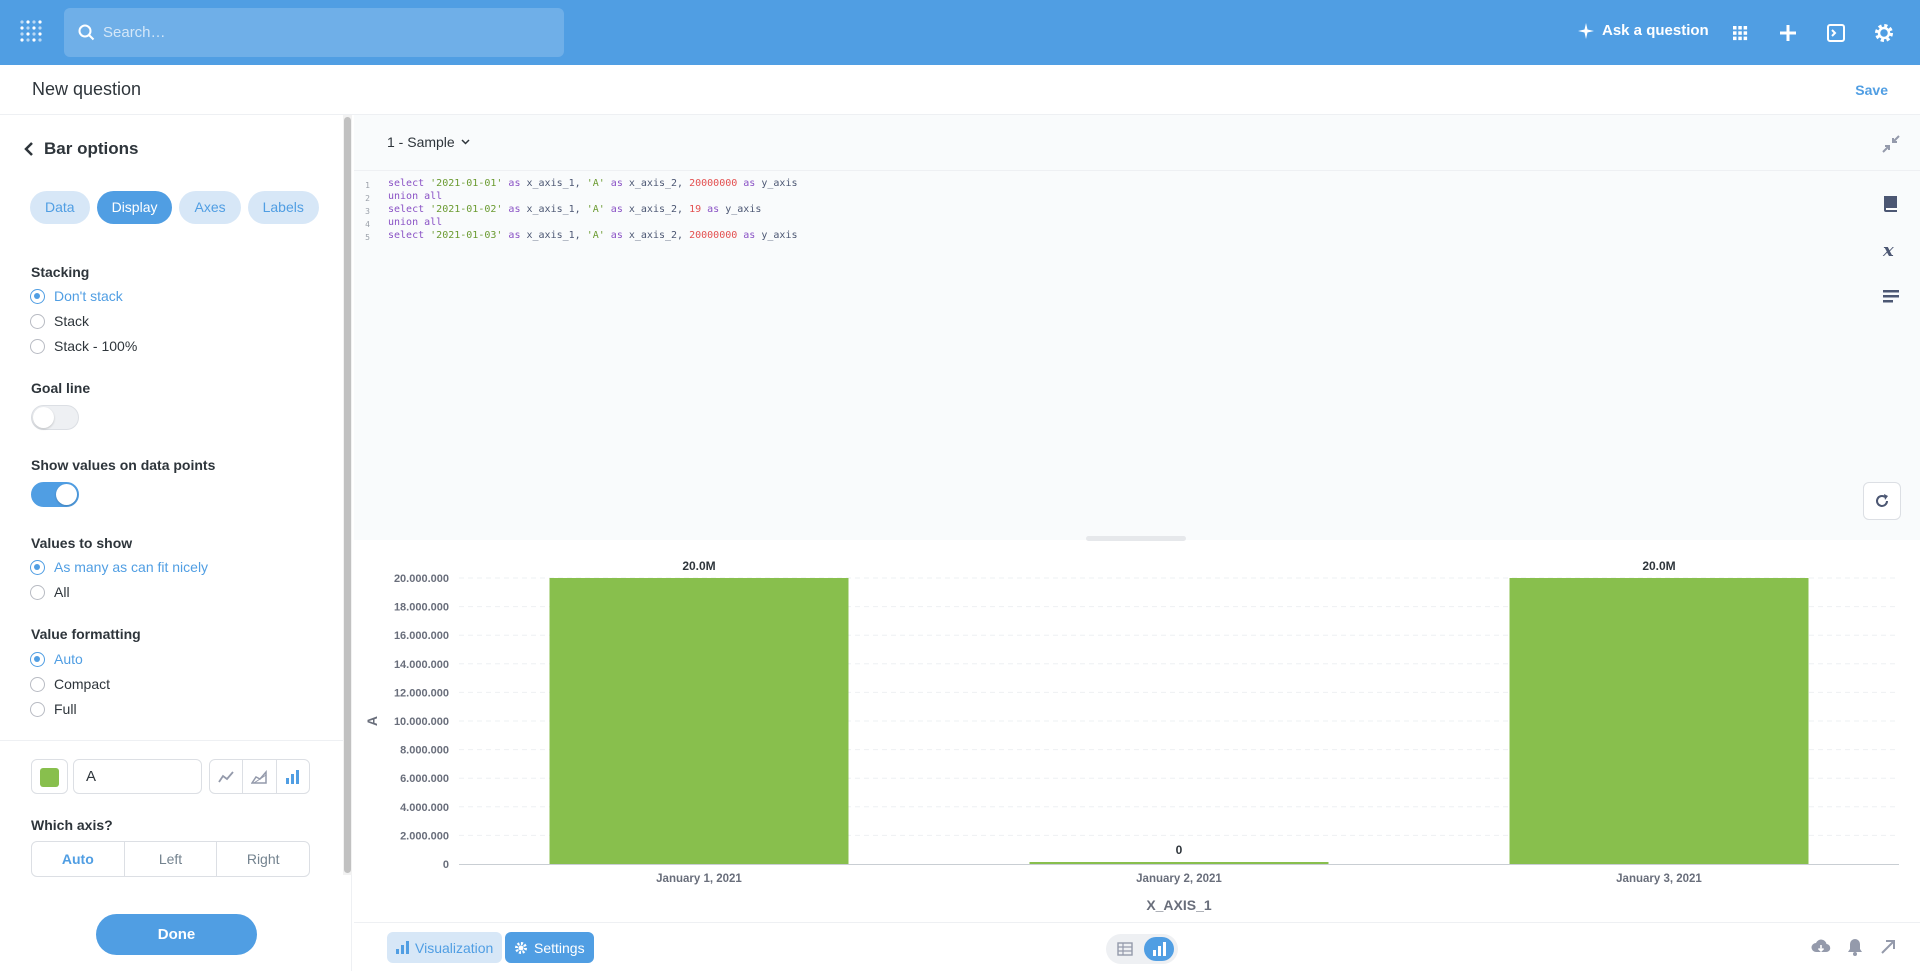 This screenshot has width=1920, height=971. I want to click on variable-icon: x, so click(1891, 250).